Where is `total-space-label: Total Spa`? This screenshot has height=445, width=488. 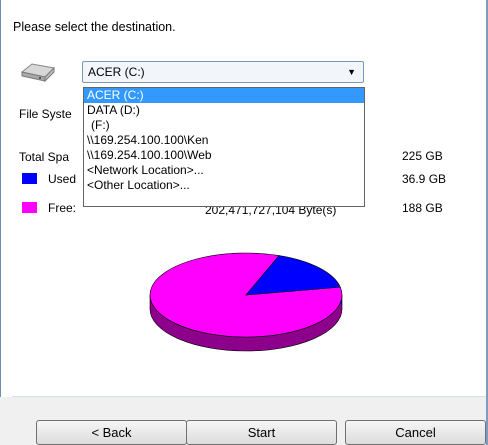
total-space-label: Total Spa is located at coordinates (44, 157).